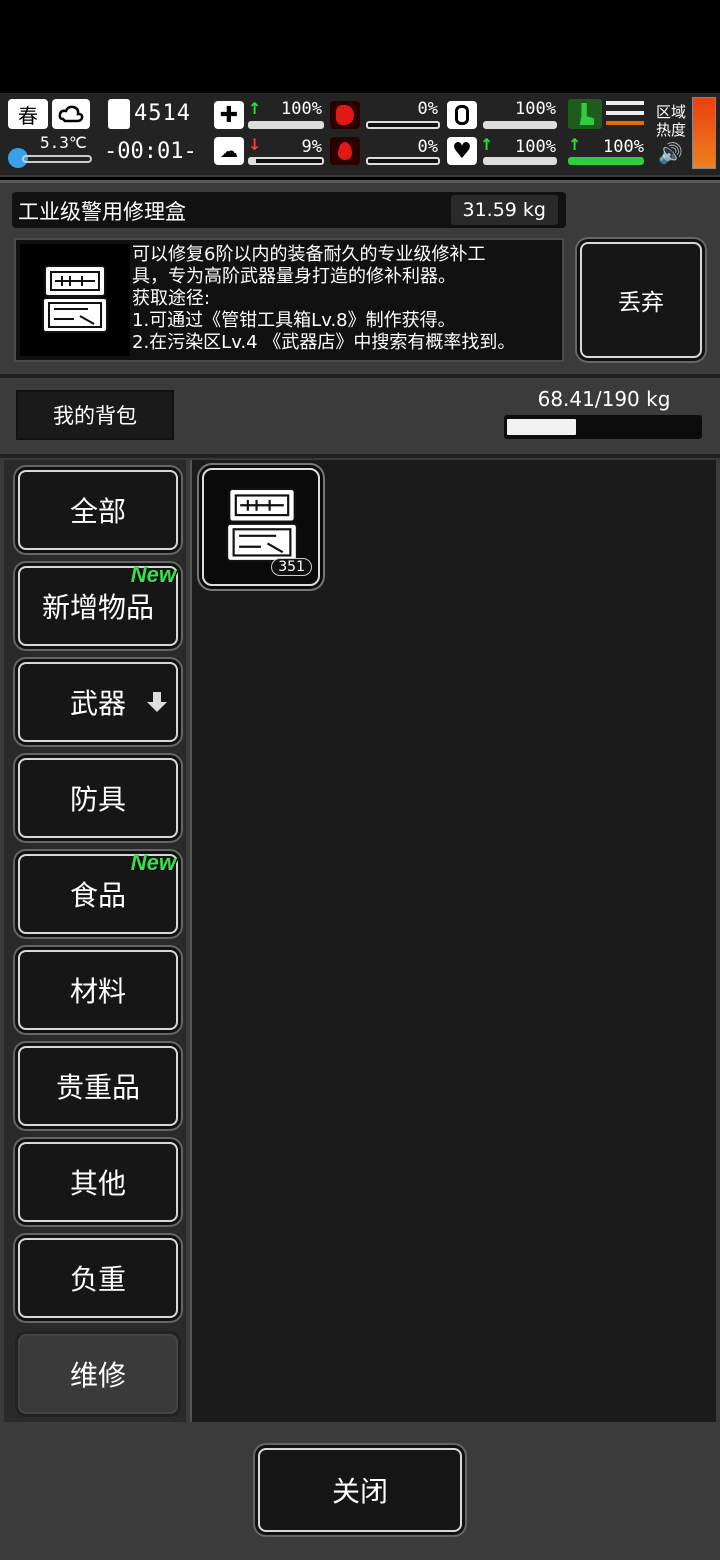  What do you see at coordinates (229, 115) in the screenshot?
I see `first-aid-icon: ✚` at bounding box center [229, 115].